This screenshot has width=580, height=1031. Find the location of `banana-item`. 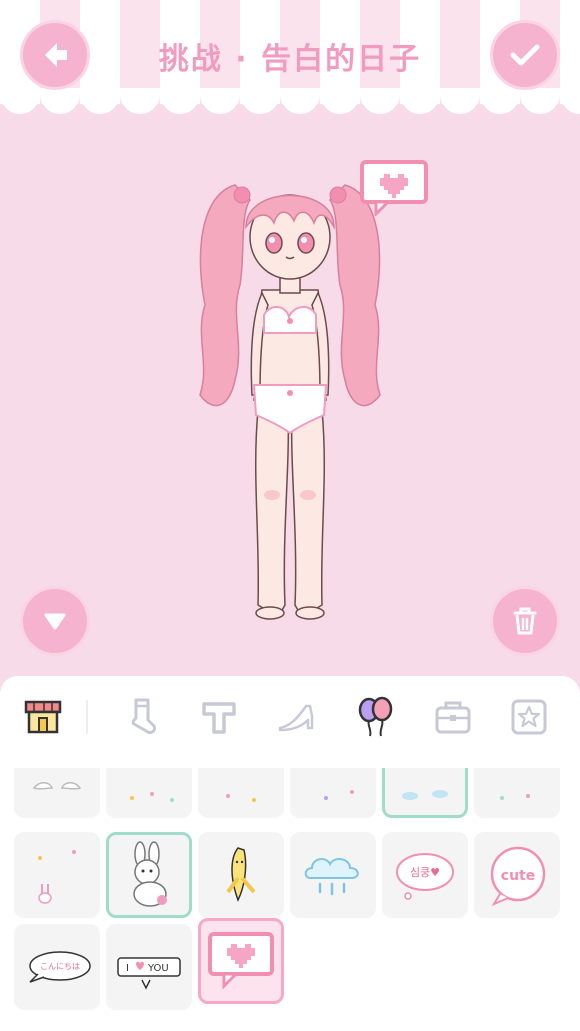

banana-item is located at coordinates (241, 874).